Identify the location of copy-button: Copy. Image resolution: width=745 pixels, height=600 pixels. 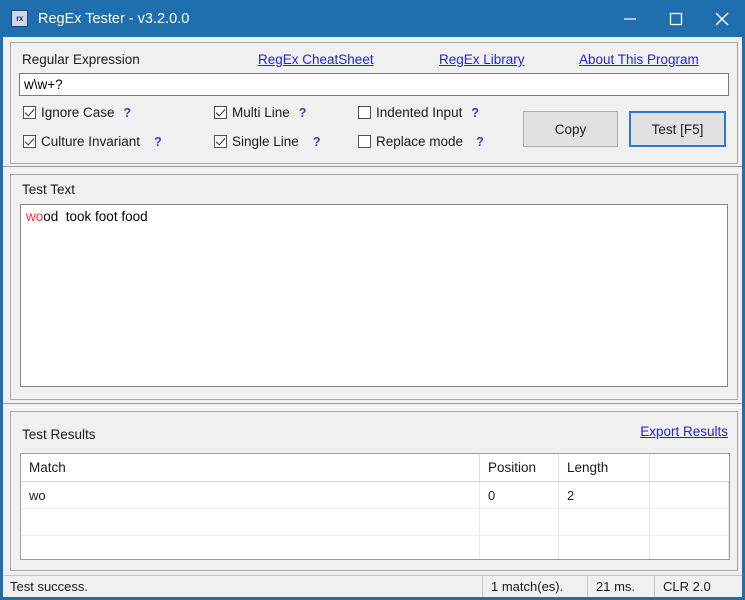
(570, 129).